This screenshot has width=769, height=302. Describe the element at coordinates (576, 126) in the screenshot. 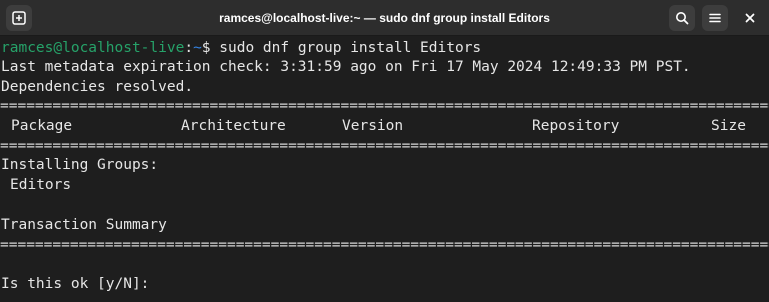

I see `header-repository: Repository` at that location.